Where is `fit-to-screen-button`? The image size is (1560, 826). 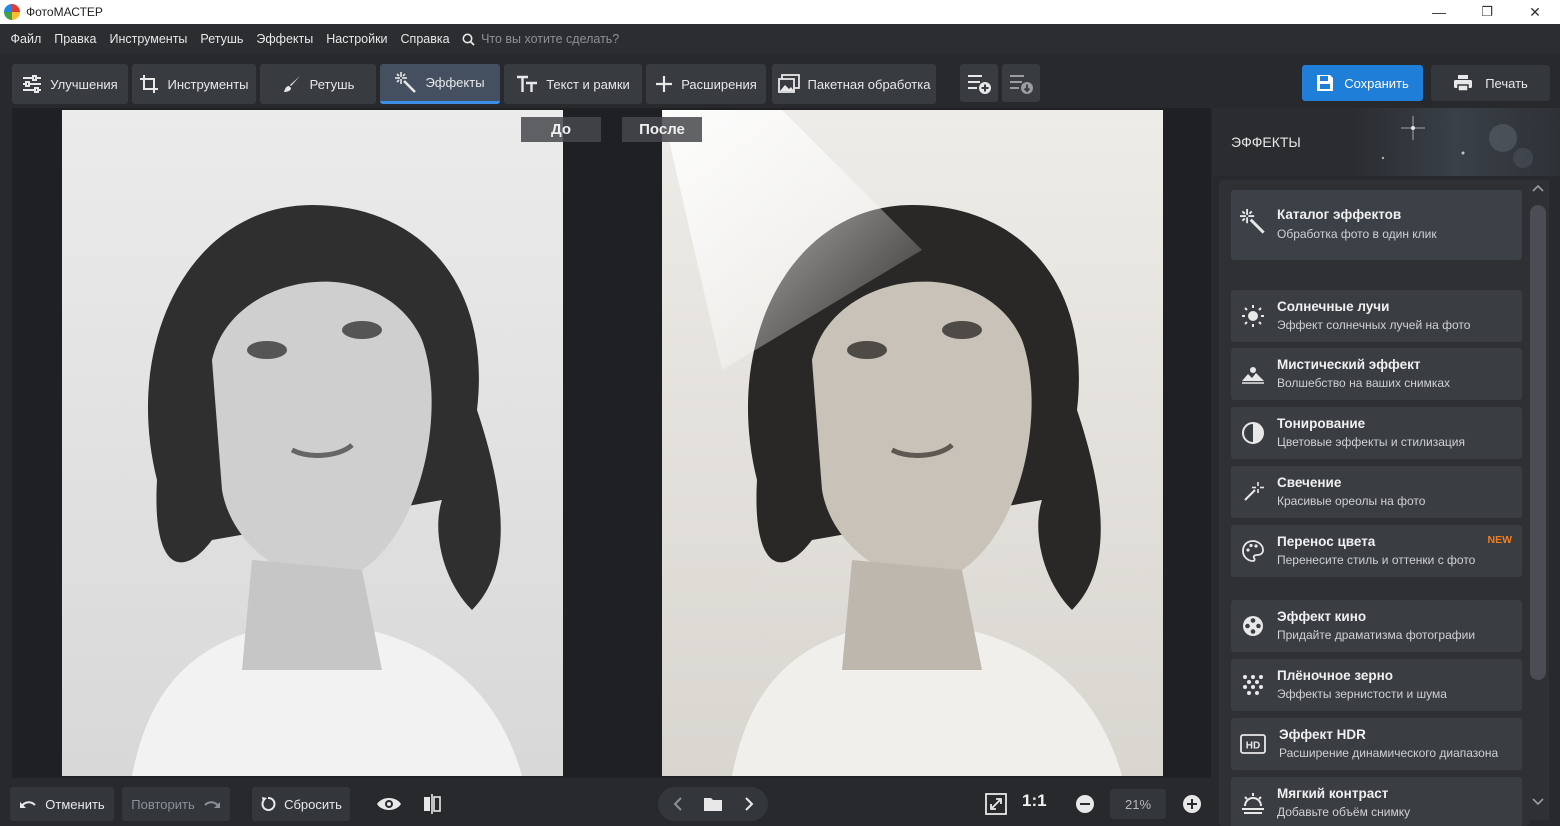
fit-to-screen-button is located at coordinates (996, 804).